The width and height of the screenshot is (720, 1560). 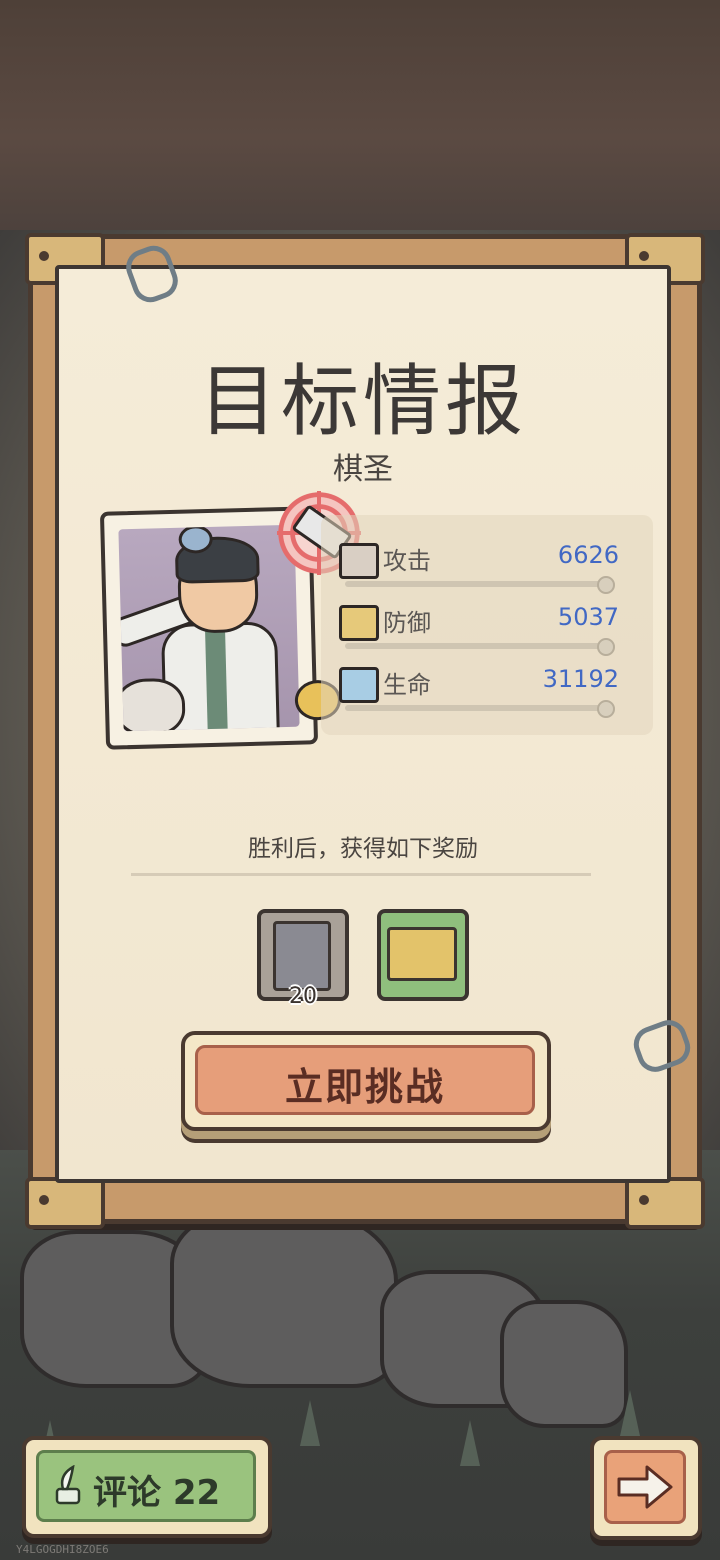 I want to click on defense-icon, so click(x=359, y=623).